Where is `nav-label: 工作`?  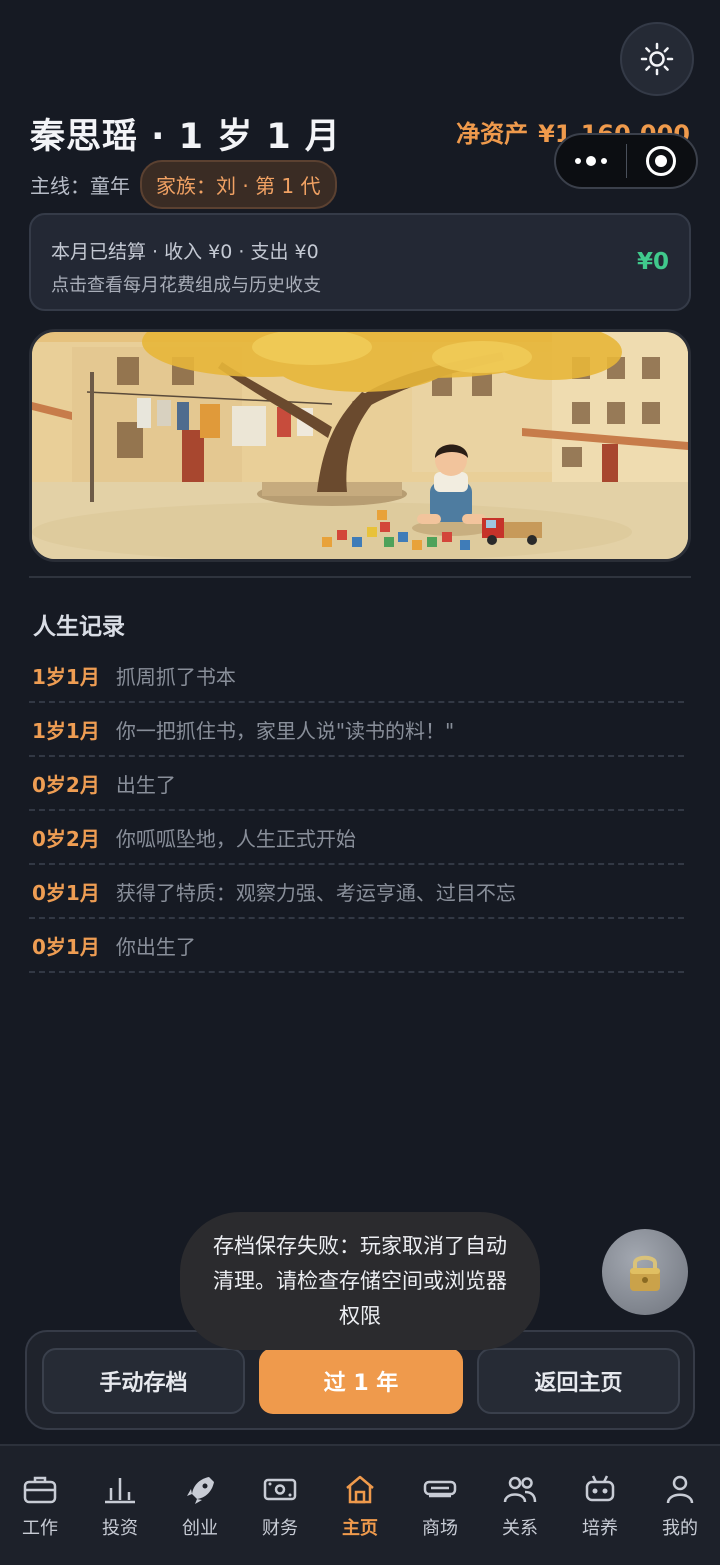
nav-label: 工作 is located at coordinates (40, 1528).